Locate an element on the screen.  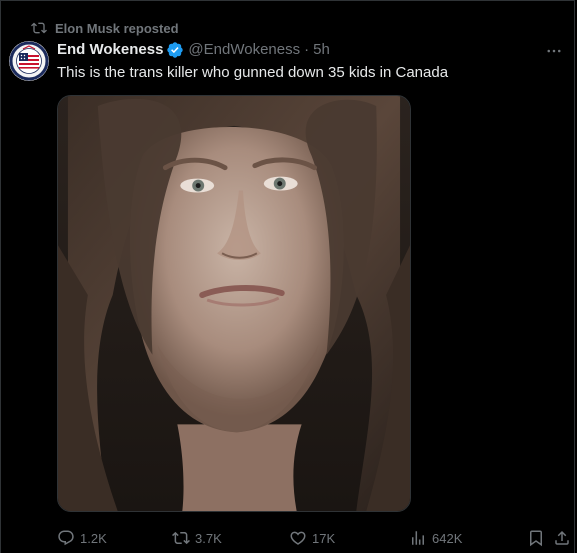
avatar is located at coordinates (29, 61).